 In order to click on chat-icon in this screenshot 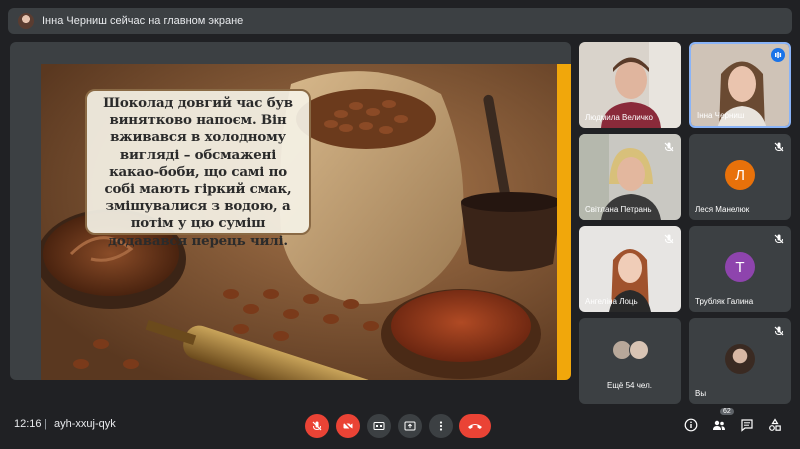, I will do `click(747, 425)`.